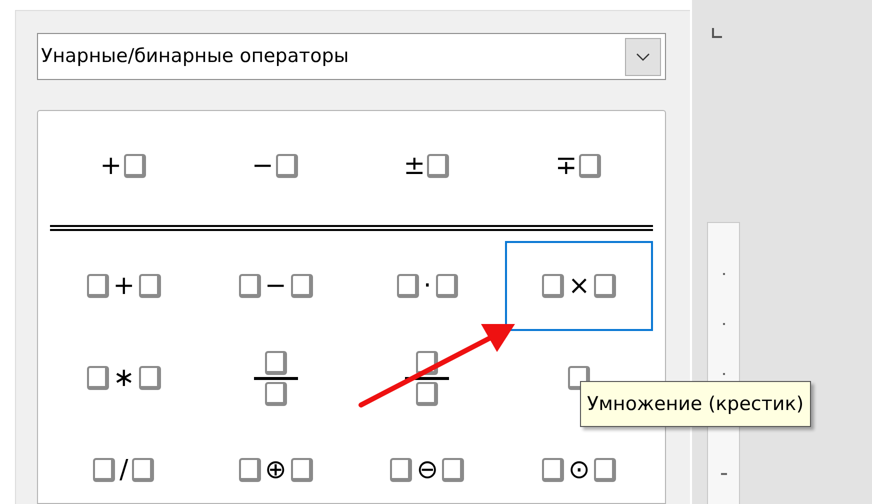  I want to click on operator-symbol: /, so click(123, 470).